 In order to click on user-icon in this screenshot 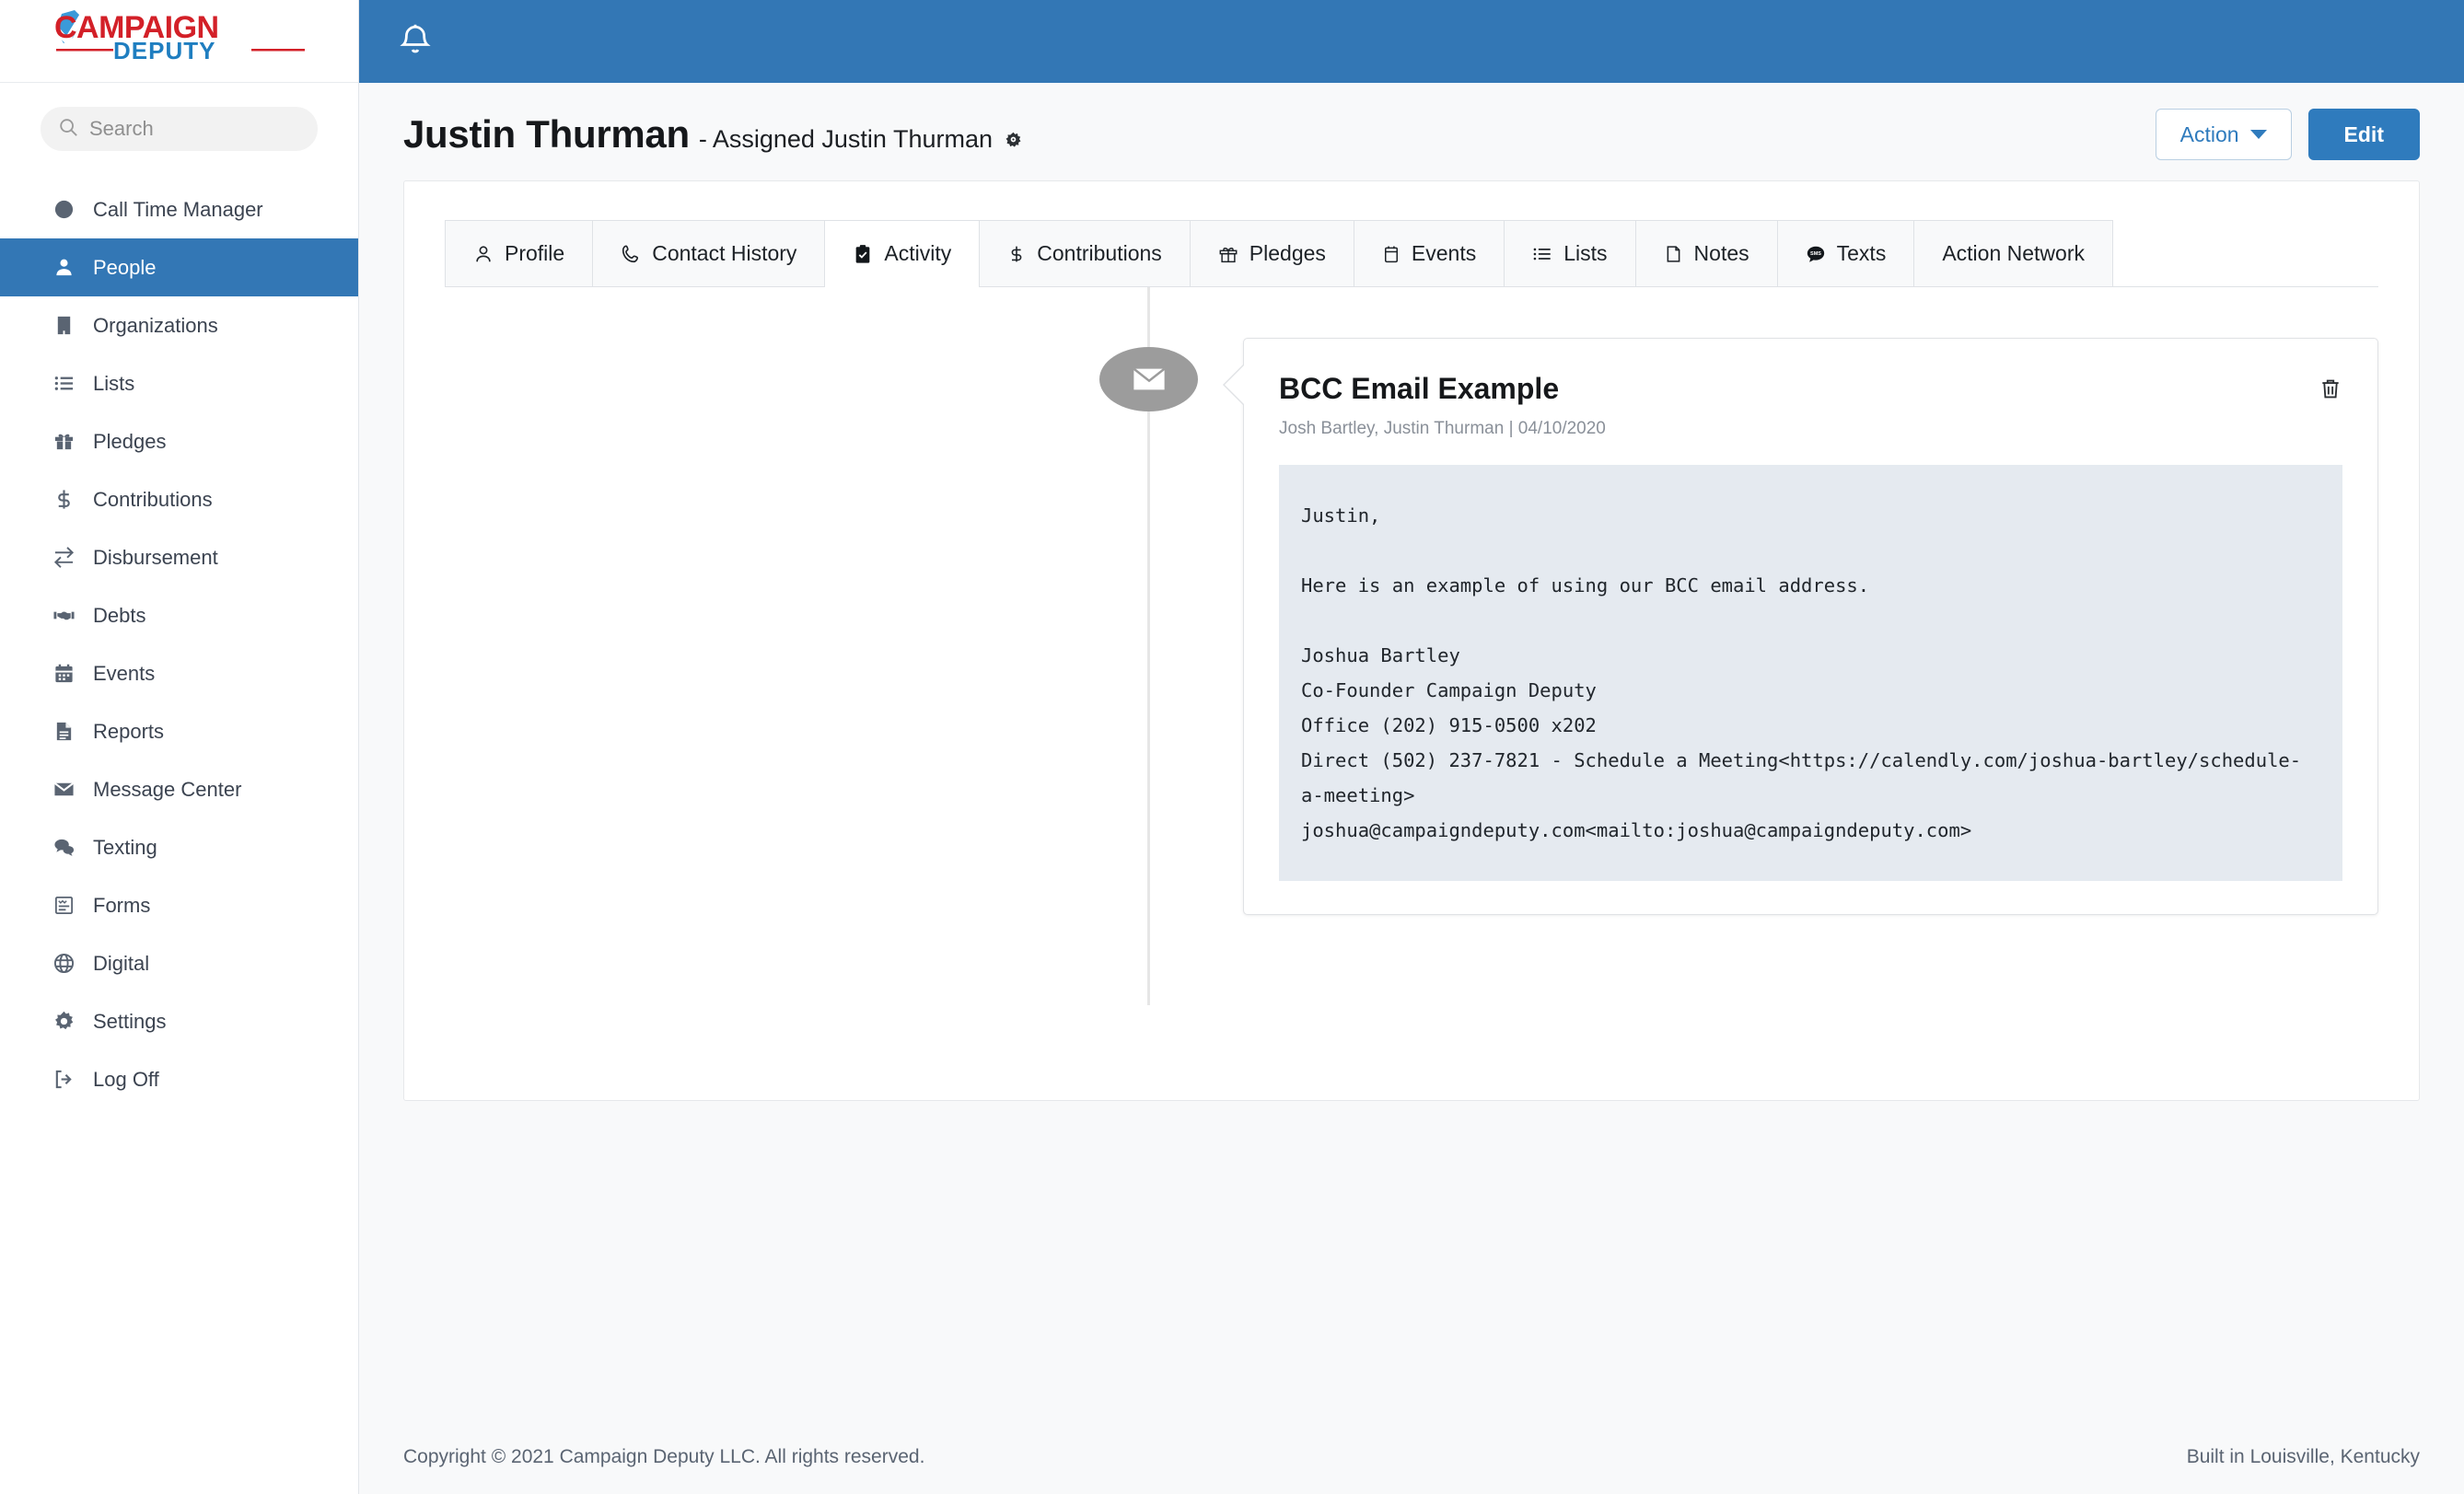, I will do `click(64, 267)`.